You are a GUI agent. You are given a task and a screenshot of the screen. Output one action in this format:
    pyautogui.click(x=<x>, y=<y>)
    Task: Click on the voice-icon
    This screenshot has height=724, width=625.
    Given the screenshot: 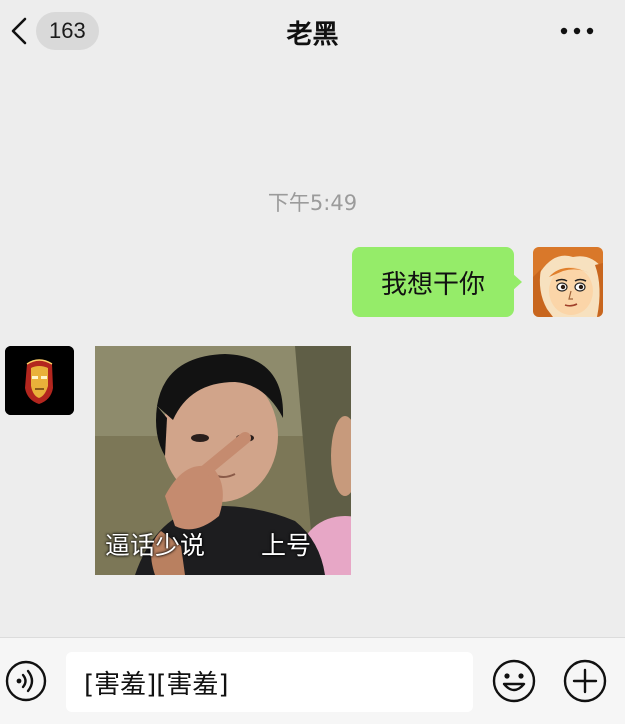 What is the action you would take?
    pyautogui.click(x=26, y=681)
    